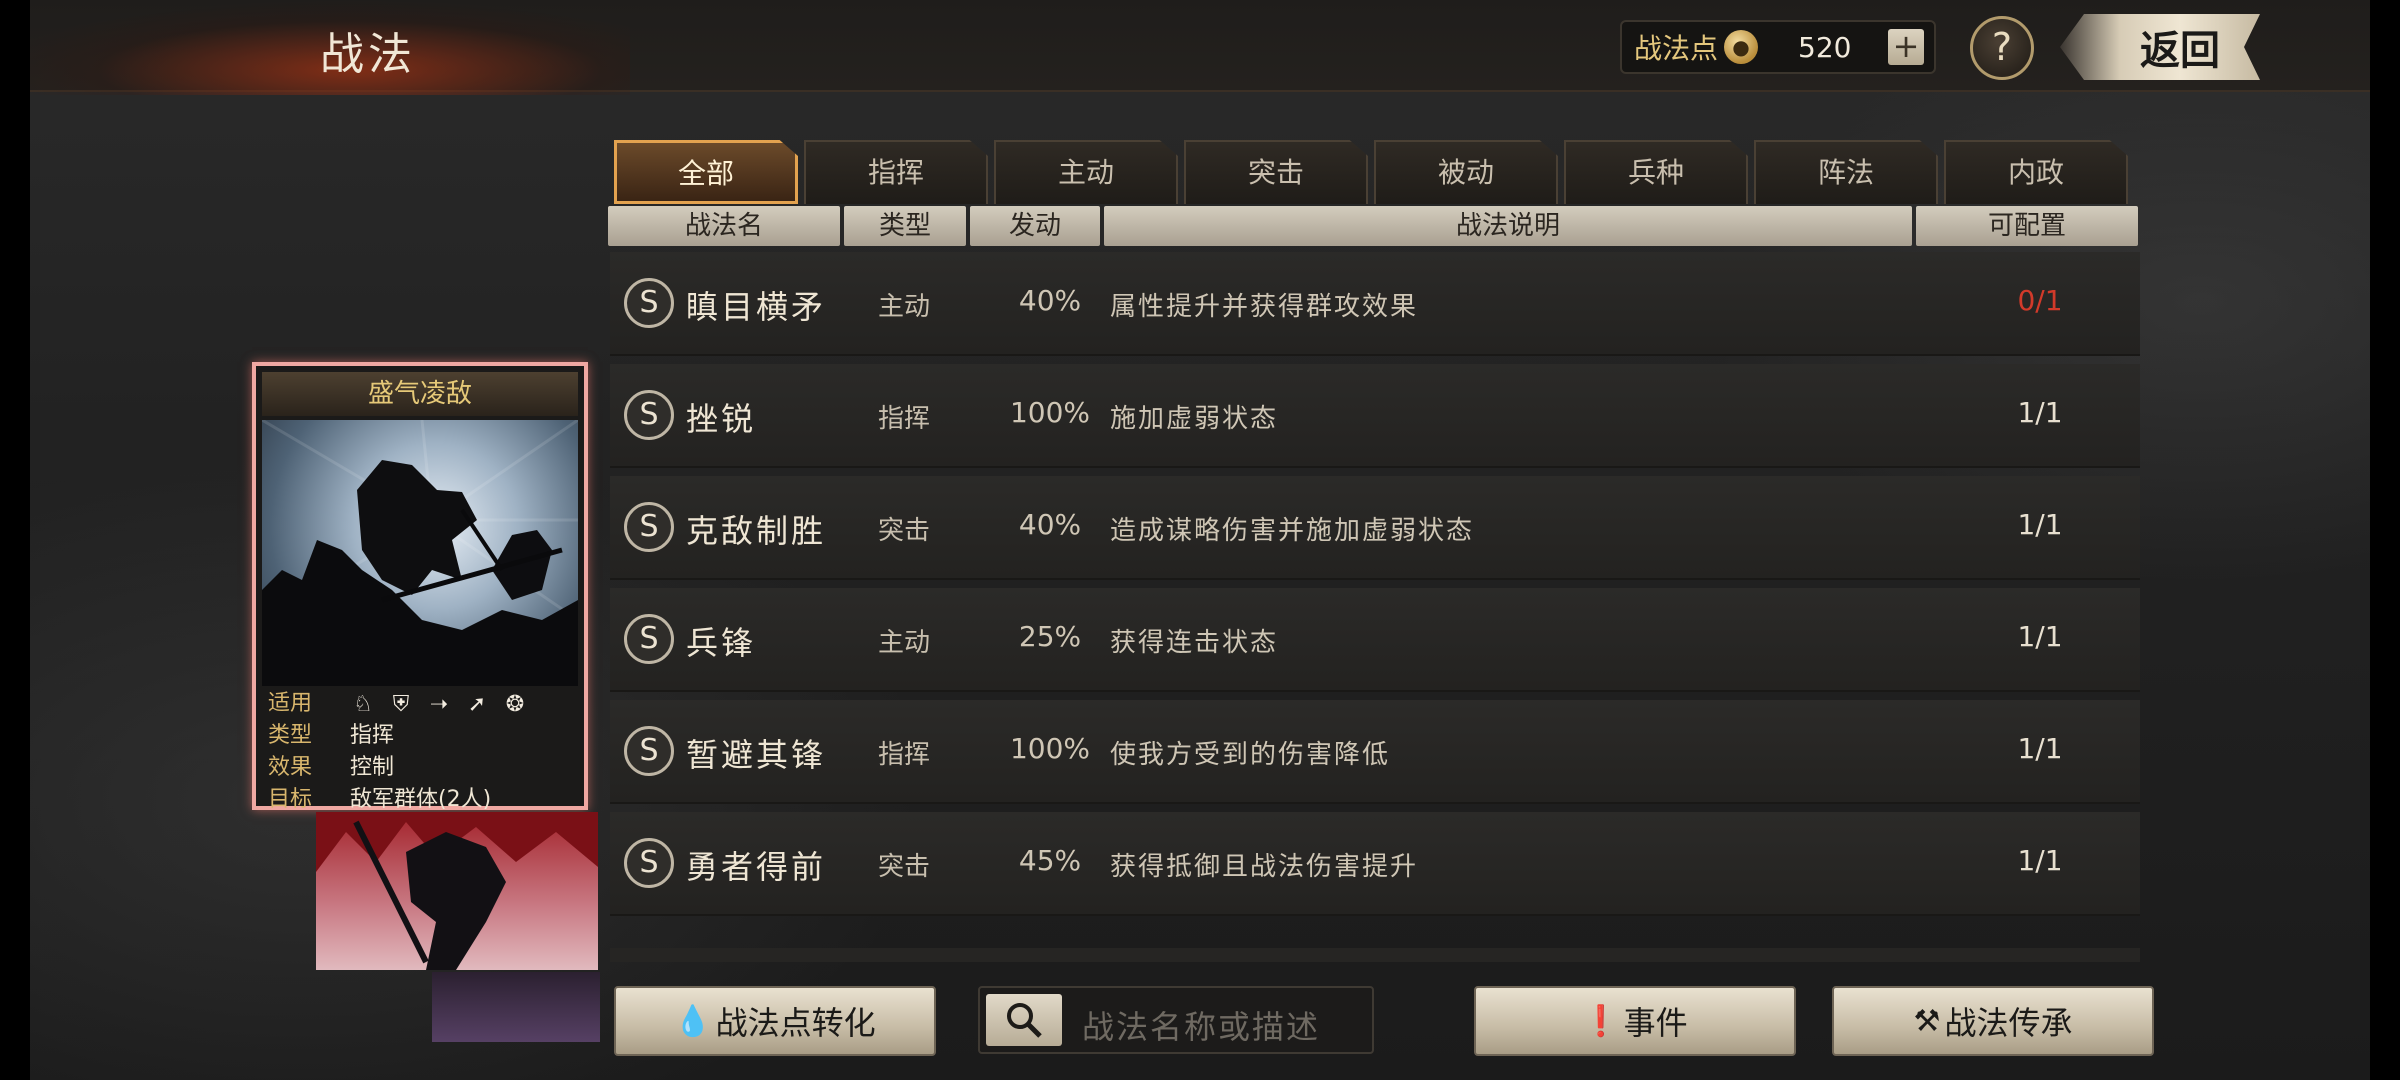  I want to click on secondary-tactic-card, so click(457, 891).